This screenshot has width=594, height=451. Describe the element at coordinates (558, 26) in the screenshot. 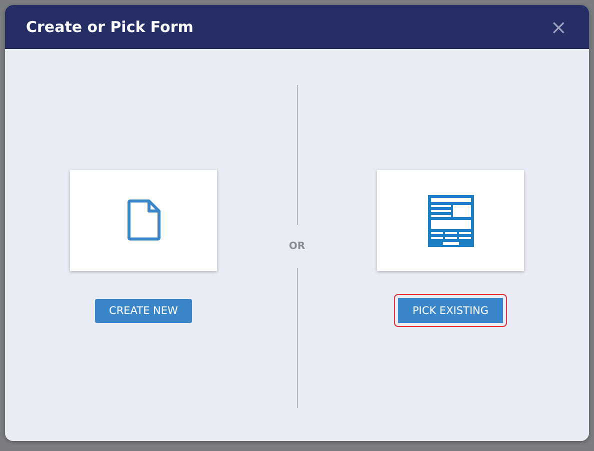

I see `close-button: ×` at that location.